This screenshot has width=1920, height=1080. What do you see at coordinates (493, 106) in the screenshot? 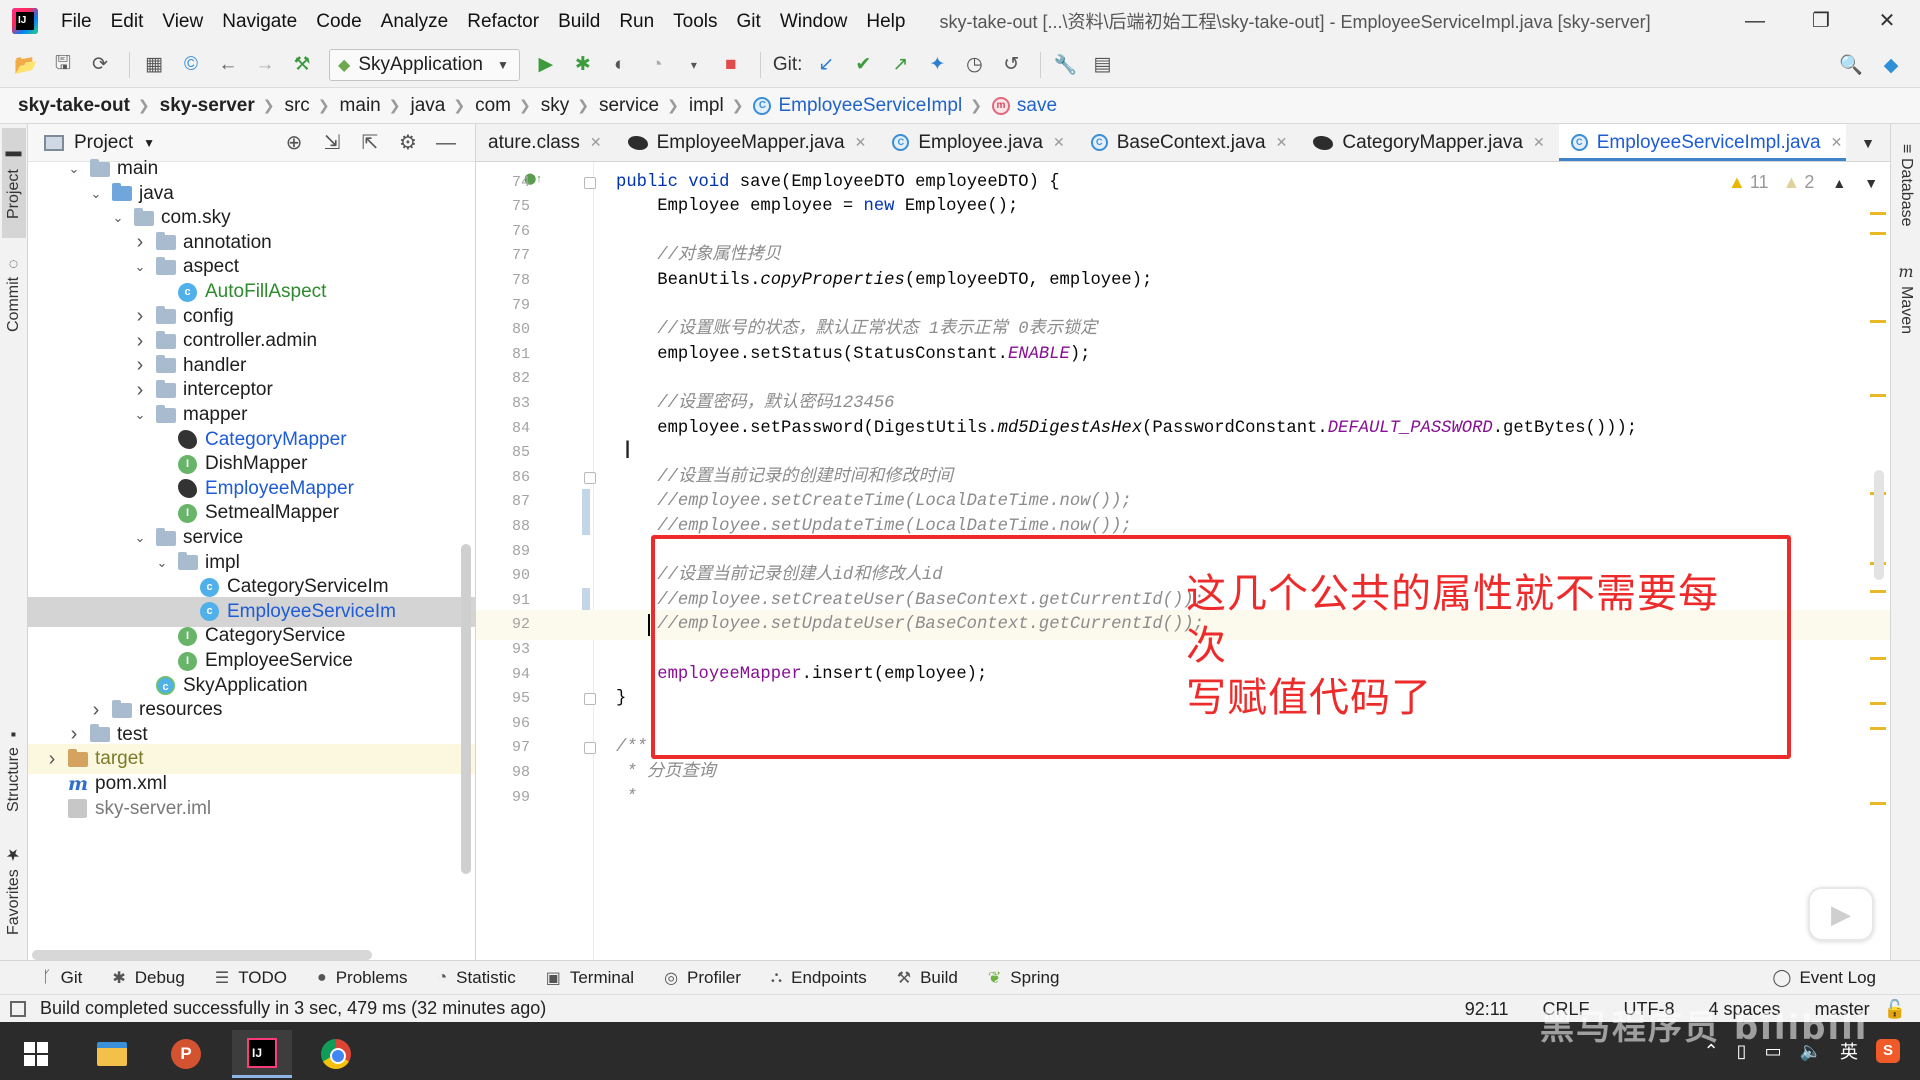
I see `breadcrumb-item: com` at bounding box center [493, 106].